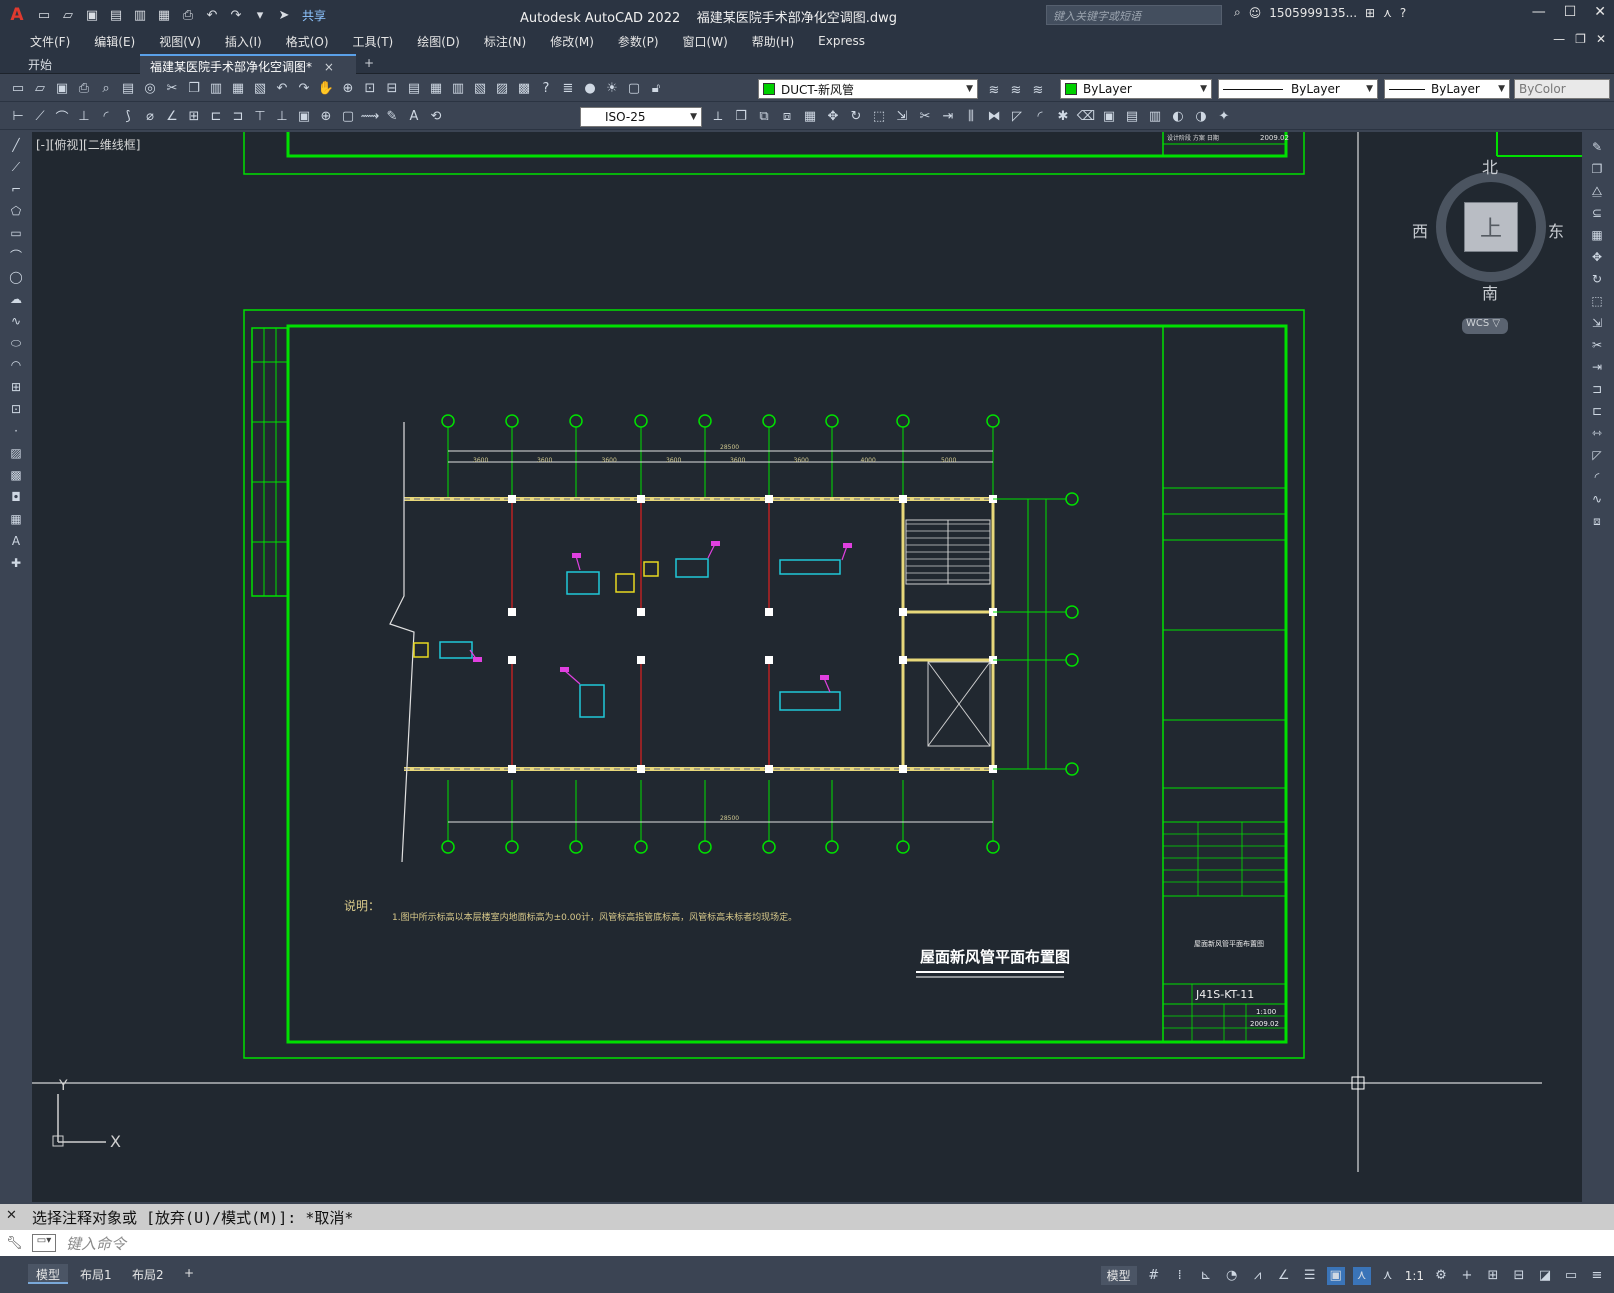  Describe the element at coordinates (1016, 90) in the screenshot. I see `layer-previous-icon: ≋` at that location.